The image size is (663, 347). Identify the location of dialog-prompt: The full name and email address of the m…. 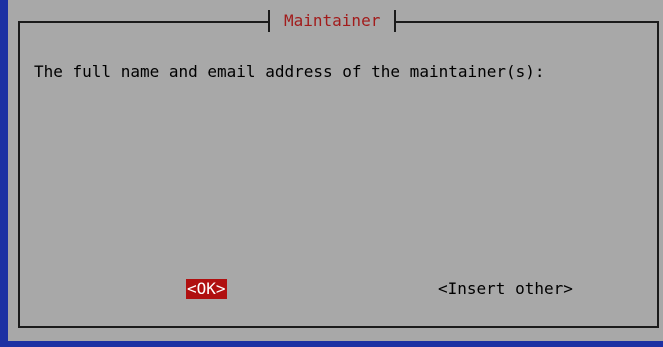
(289, 71).